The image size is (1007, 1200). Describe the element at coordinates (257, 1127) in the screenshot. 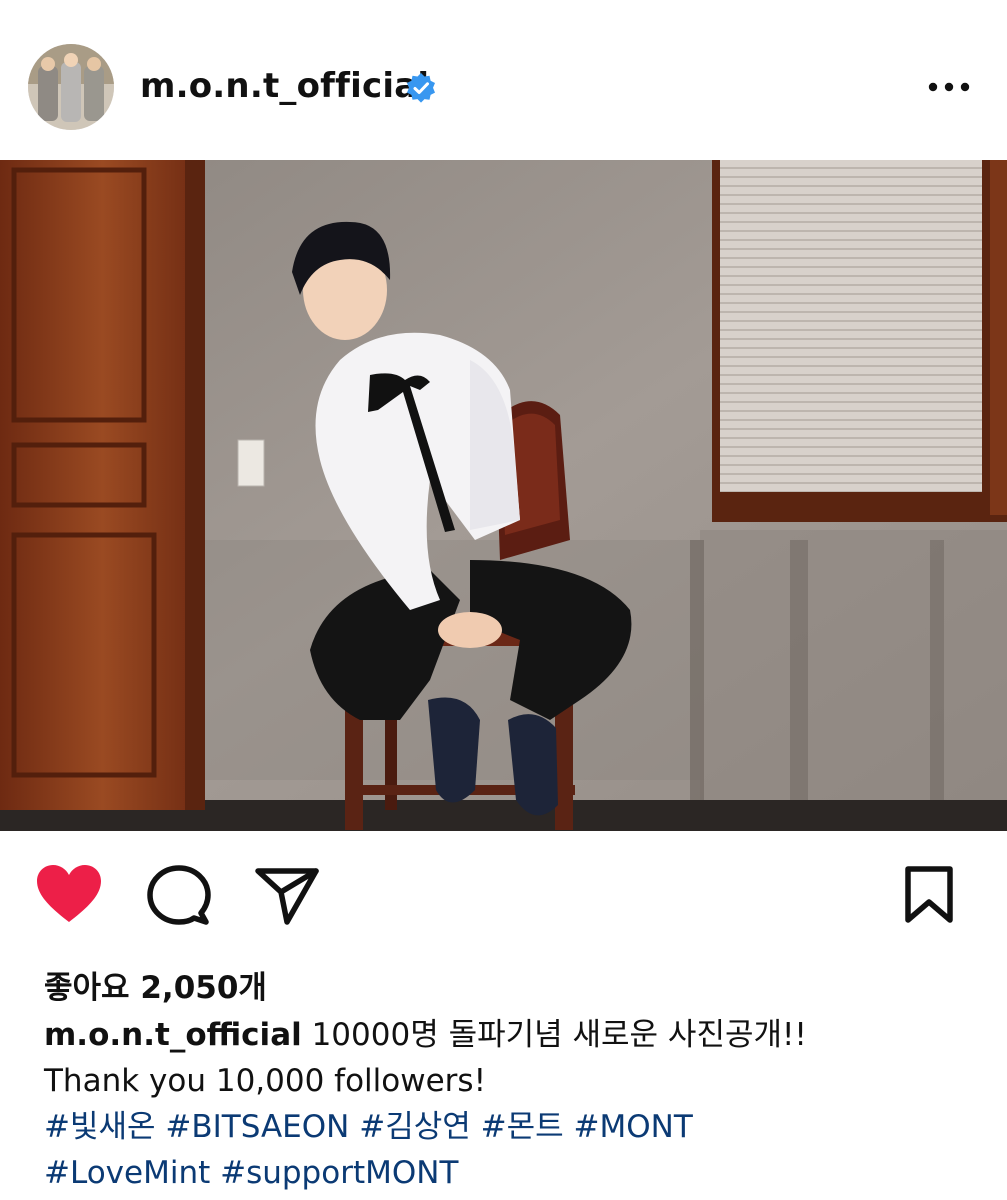

I see `hashtag: #BITSAEON` at that location.